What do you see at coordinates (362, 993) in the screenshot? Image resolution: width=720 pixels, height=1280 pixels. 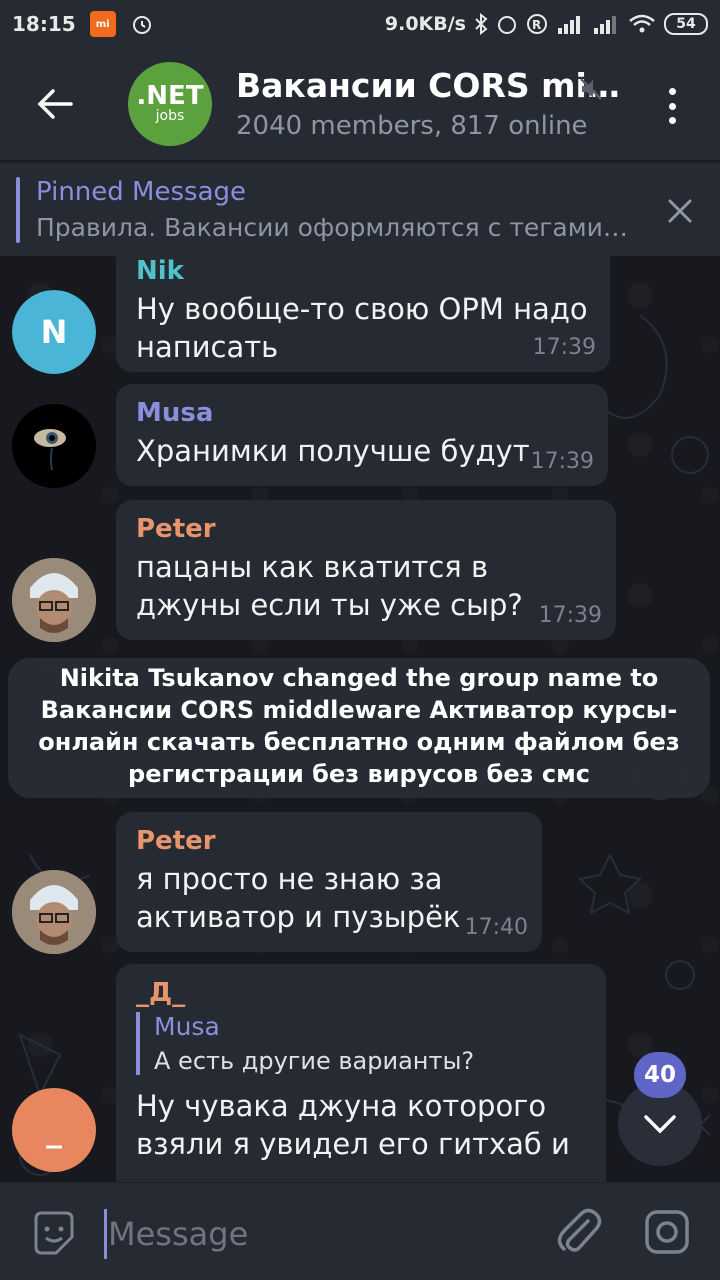 I see `sender-name: _Д_` at bounding box center [362, 993].